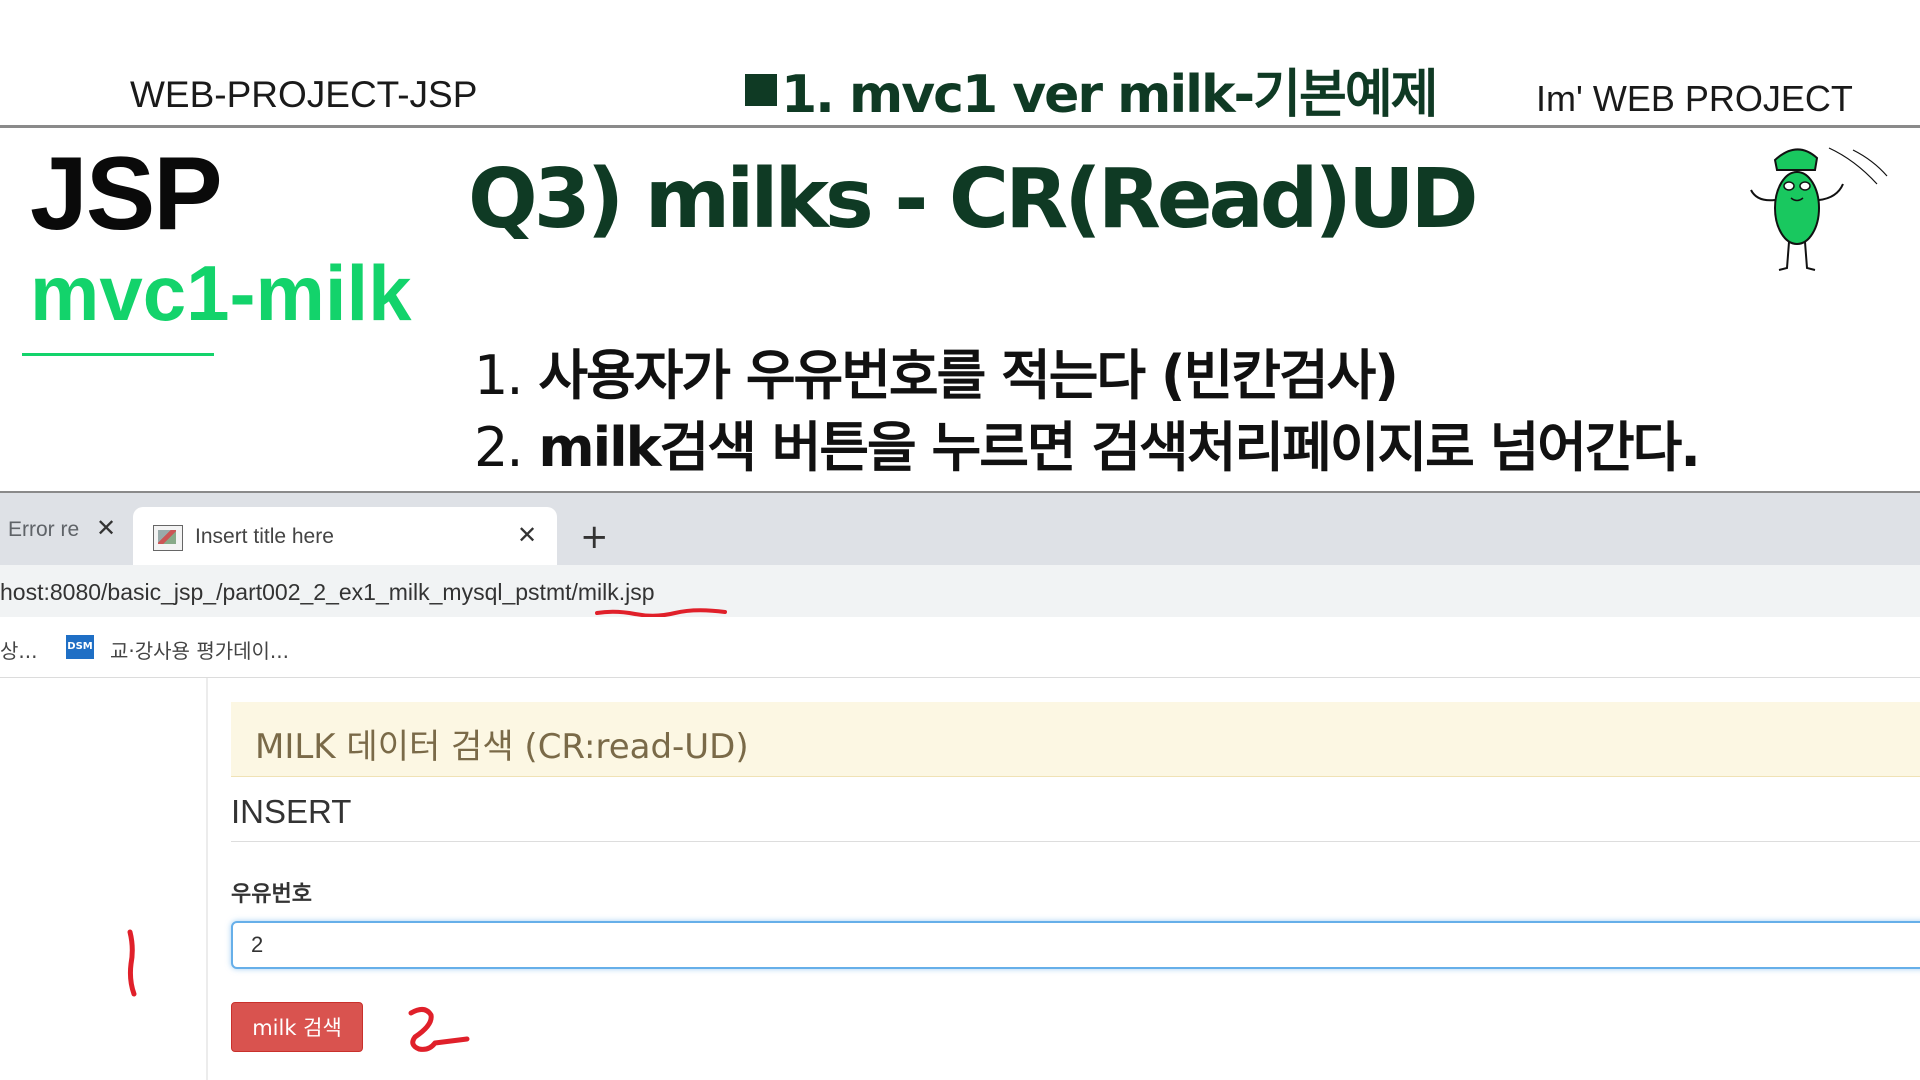  What do you see at coordinates (304, 94) in the screenshot?
I see `header-left-label: WEB-PROJECT-JSP` at bounding box center [304, 94].